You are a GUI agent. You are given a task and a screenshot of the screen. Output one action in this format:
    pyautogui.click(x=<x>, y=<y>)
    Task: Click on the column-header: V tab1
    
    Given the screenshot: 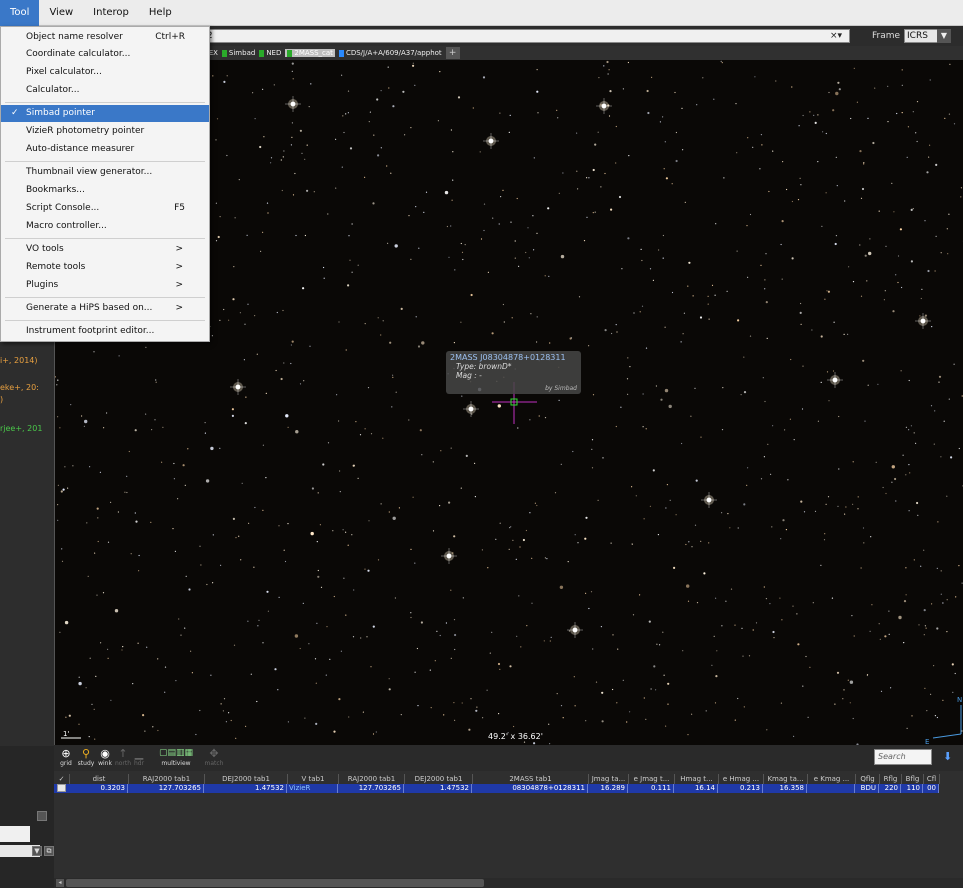 What is the action you would take?
    pyautogui.click(x=313, y=779)
    